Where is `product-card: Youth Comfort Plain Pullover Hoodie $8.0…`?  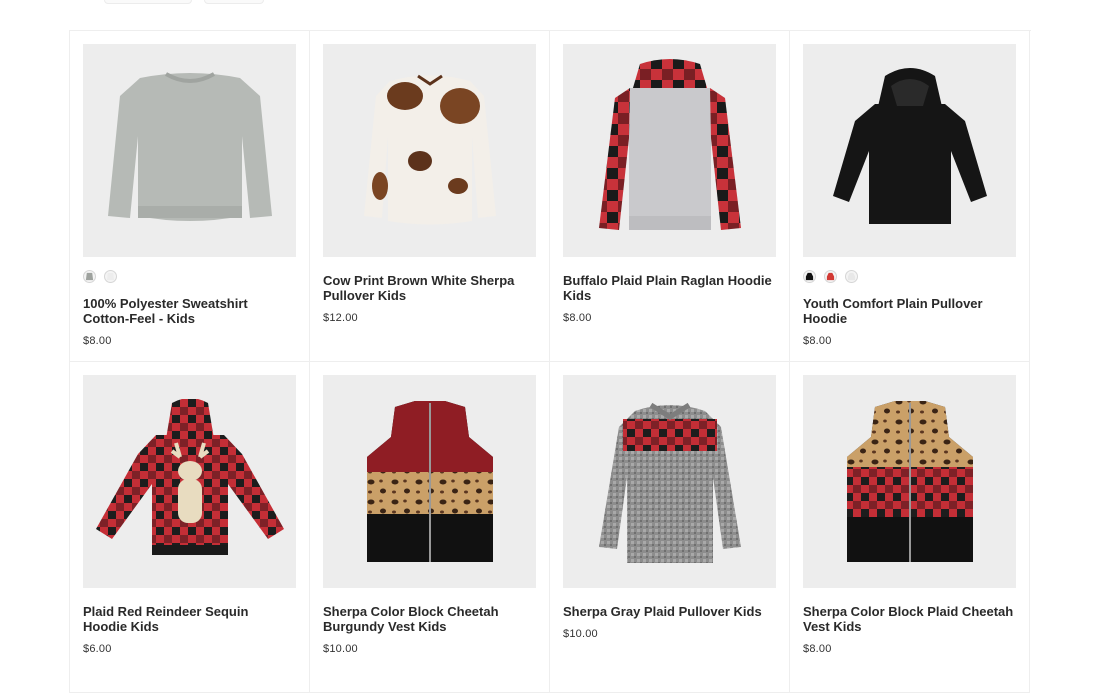 product-card: Youth Comfort Plain Pullover Hoodie $8.0… is located at coordinates (910, 196).